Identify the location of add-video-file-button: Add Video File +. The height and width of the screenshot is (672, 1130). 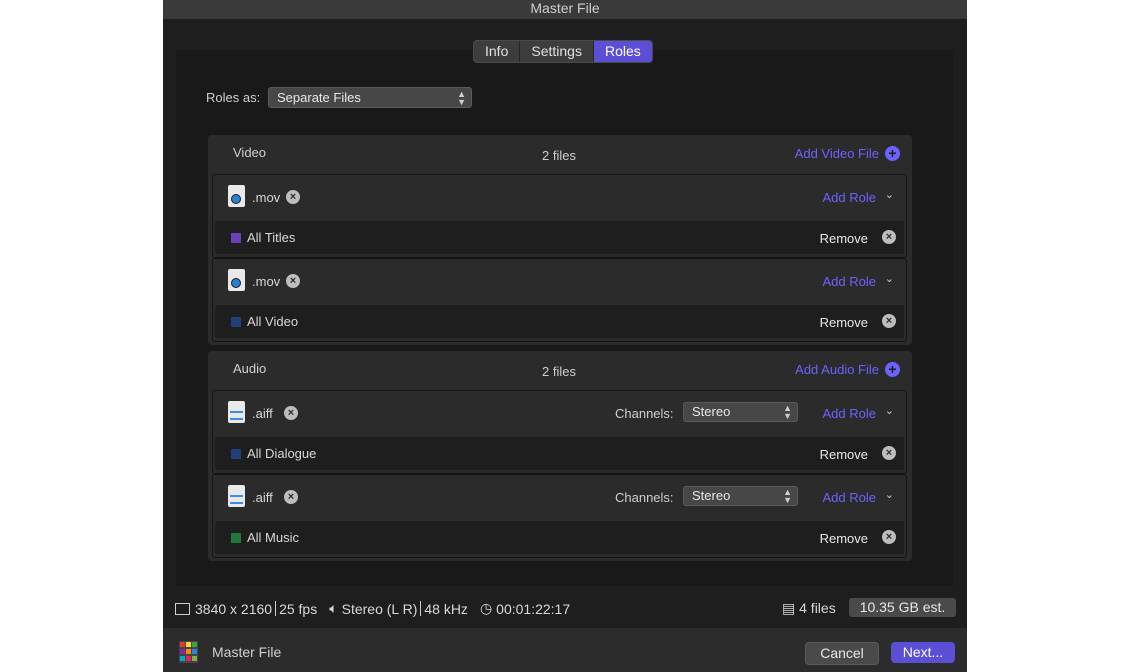
(847, 153).